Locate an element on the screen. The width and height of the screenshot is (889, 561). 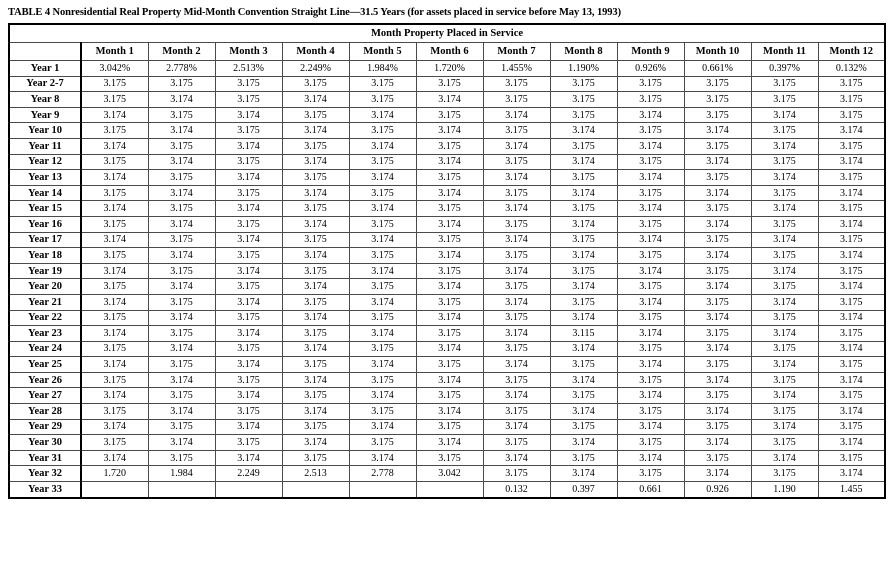
row-header-year-21: Year 21 is located at coordinates (45, 302).